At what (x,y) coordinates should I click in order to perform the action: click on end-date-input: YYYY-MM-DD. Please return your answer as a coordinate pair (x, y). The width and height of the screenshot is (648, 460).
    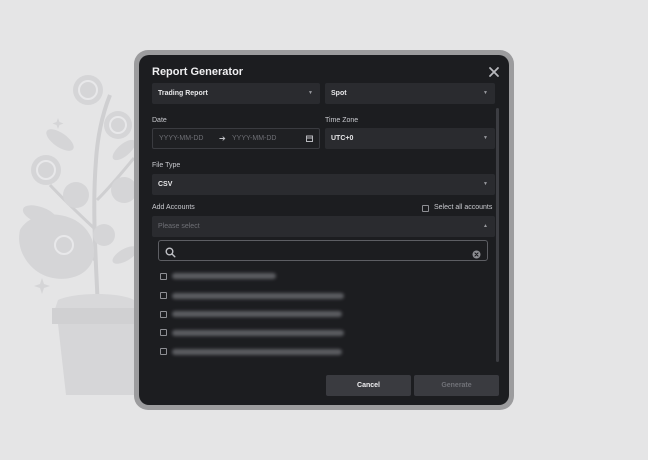
    Looking at the image, I should click on (254, 138).